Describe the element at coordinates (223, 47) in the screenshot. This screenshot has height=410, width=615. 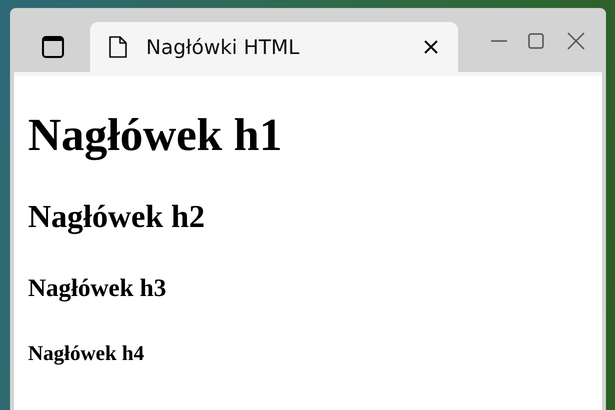
I see `tab-title: Nagłówki HTML` at that location.